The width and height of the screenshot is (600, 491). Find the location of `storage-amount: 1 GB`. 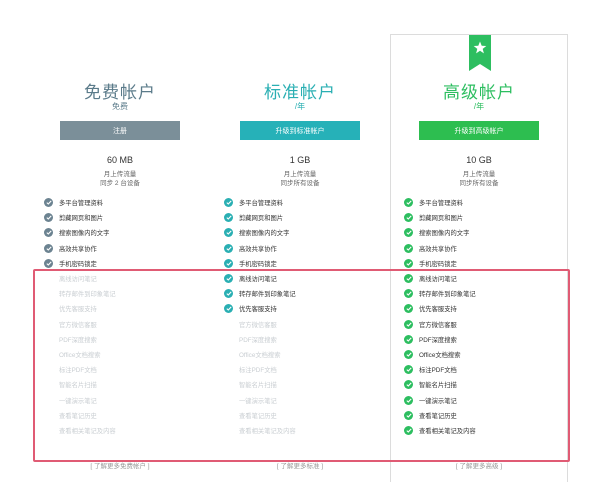

storage-amount: 1 GB is located at coordinates (300, 160).